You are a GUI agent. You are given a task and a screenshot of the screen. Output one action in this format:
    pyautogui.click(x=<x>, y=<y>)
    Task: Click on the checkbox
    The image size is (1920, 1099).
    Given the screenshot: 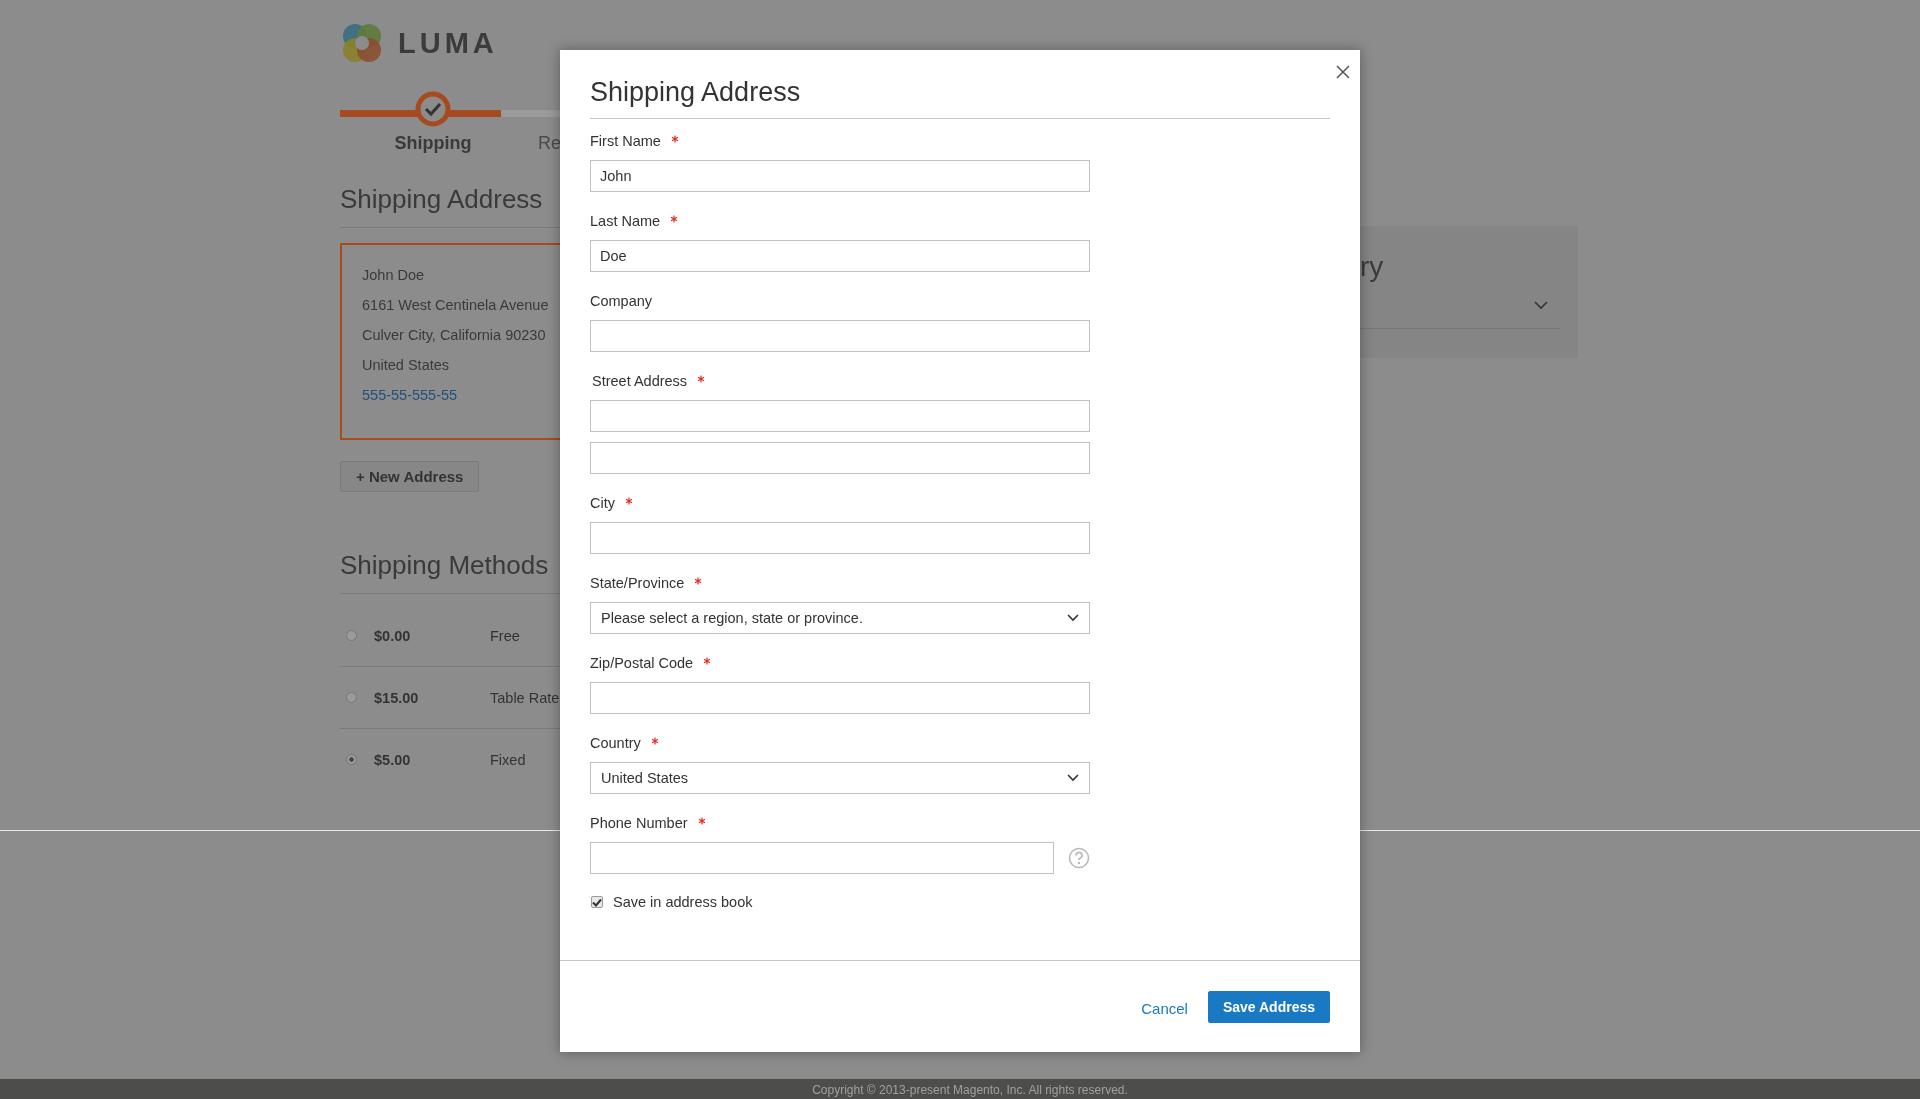 What is the action you would take?
    pyautogui.click(x=597, y=902)
    